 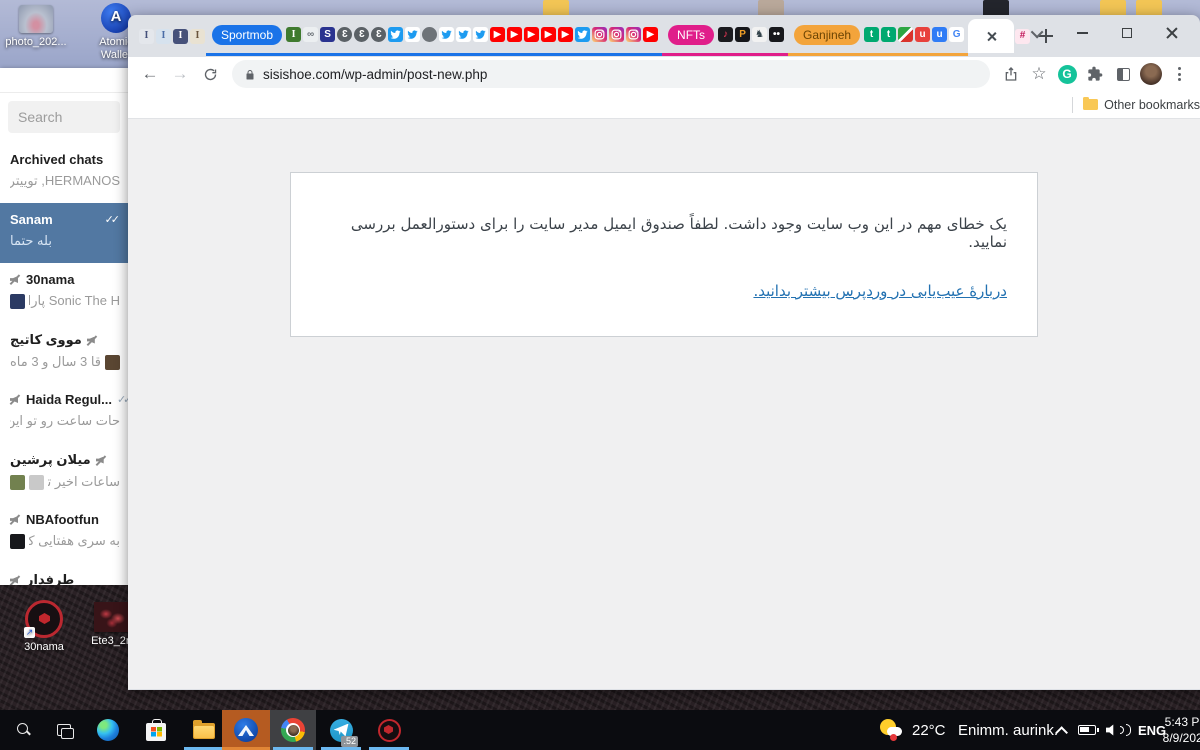 What do you see at coordinates (880, 291) in the screenshot?
I see `troubleshooting-link: دربارهٔ عیب‌یابی در وردپرس بیشتر بدانید.` at bounding box center [880, 291].